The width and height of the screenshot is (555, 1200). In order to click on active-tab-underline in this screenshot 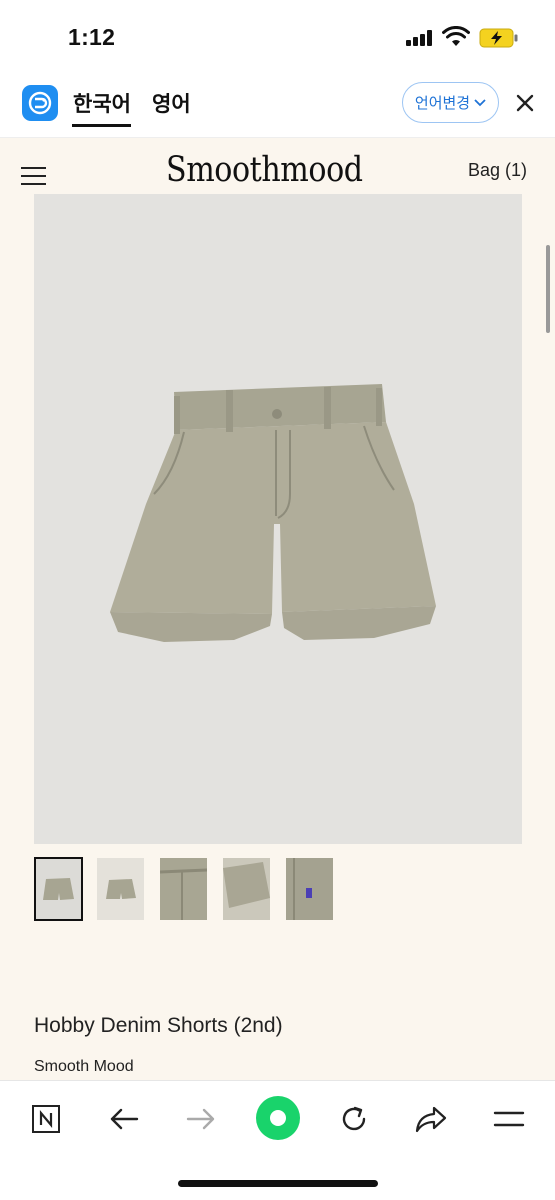, I will do `click(101, 125)`.